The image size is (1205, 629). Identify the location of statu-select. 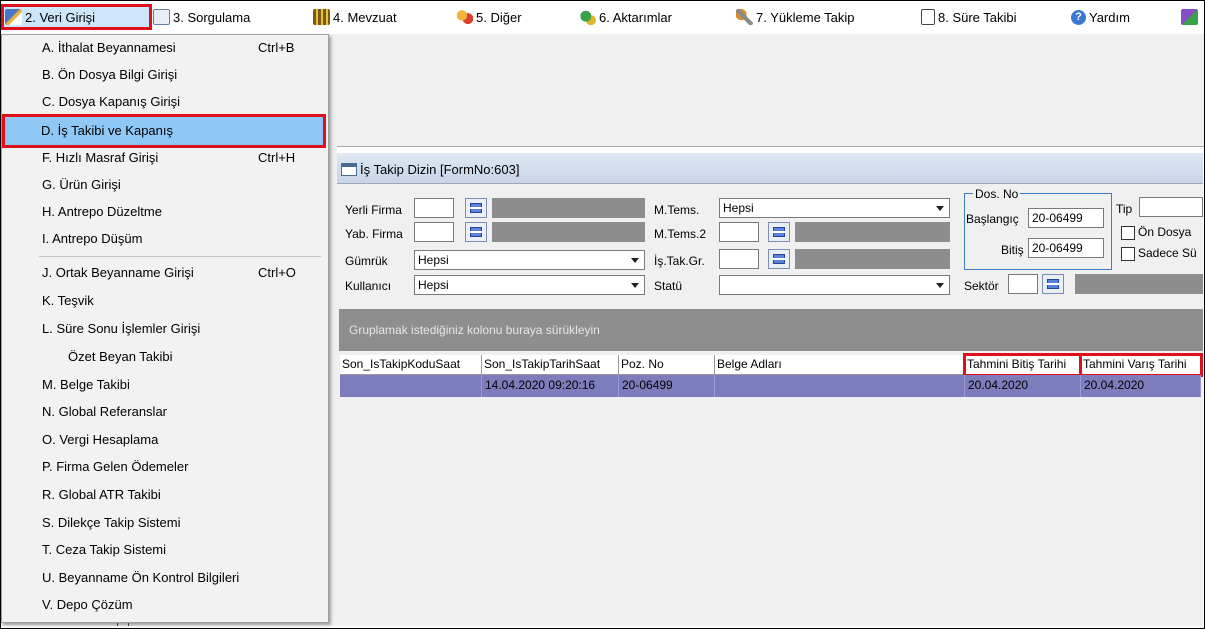
(834, 285).